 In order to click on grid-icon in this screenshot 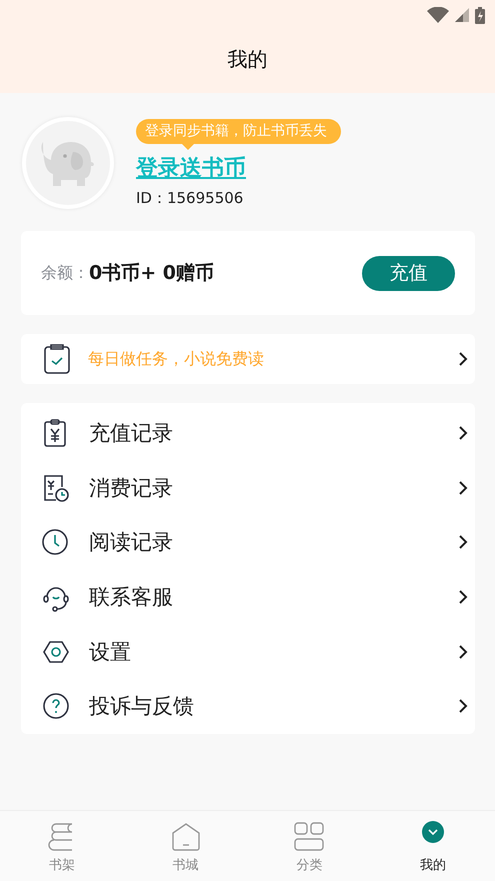, I will do `click(309, 836)`.